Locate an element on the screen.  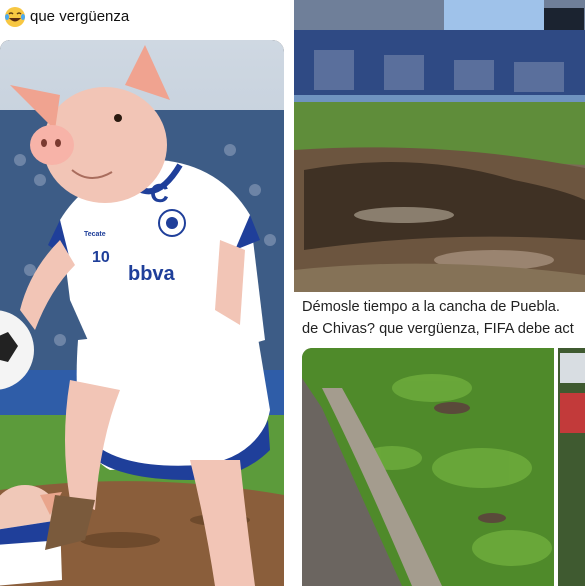
laughing-crying-face-icon is located at coordinates (15, 17).